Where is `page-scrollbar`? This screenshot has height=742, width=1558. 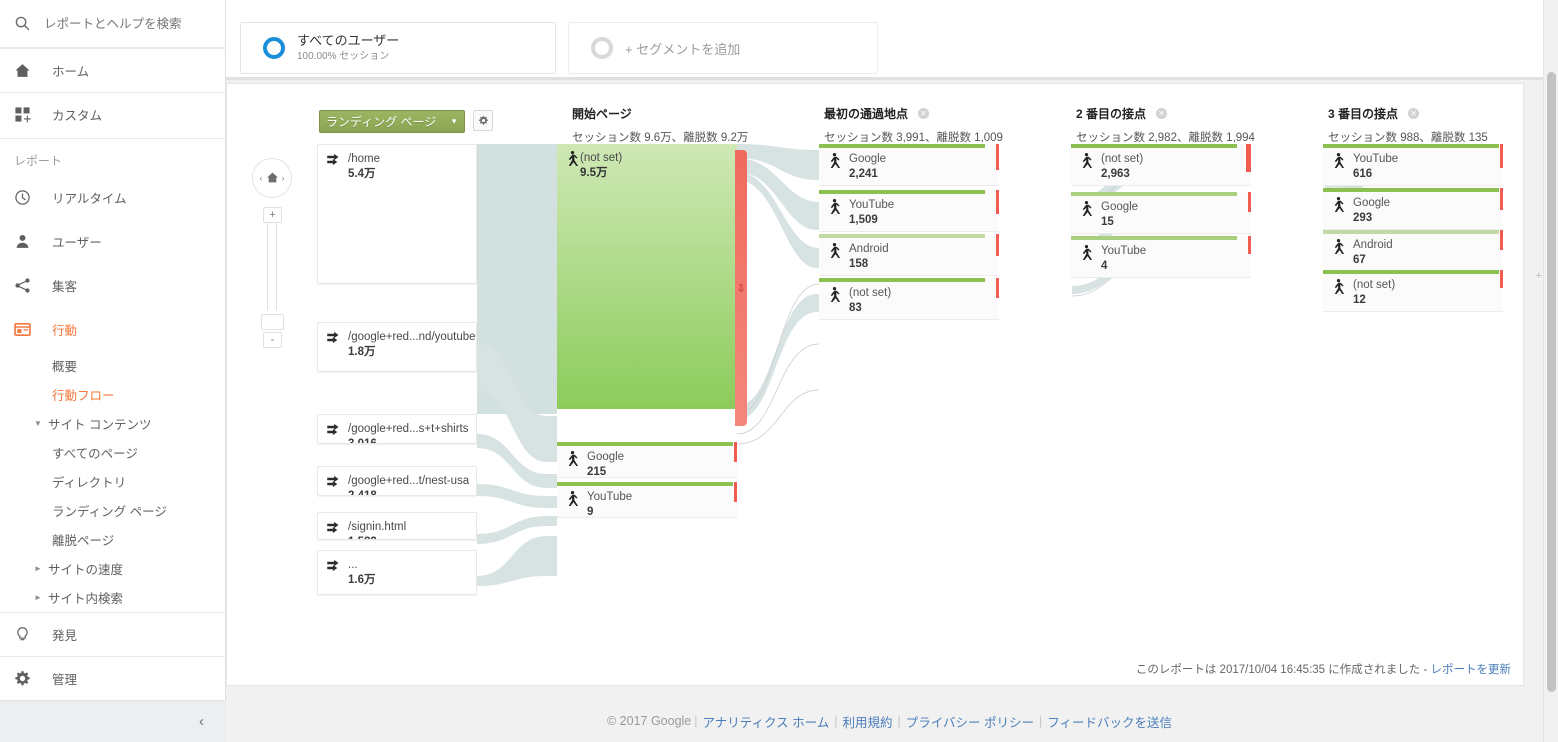
page-scrollbar is located at coordinates (1550, 371).